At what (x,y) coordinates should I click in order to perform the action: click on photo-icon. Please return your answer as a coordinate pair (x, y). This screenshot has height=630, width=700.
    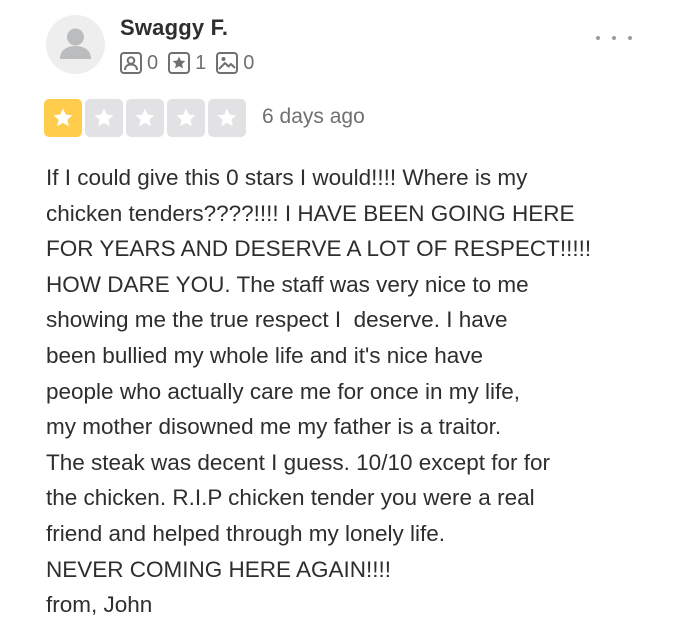
    Looking at the image, I should click on (227, 63).